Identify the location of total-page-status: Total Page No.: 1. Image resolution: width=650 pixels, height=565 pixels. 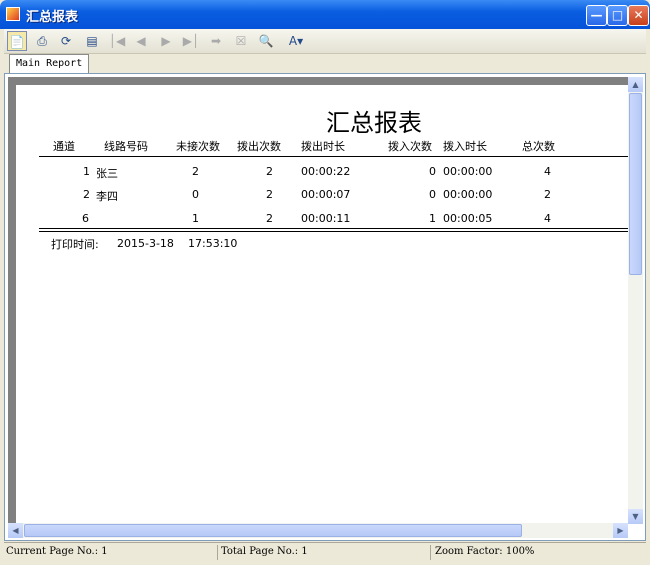
(264, 551).